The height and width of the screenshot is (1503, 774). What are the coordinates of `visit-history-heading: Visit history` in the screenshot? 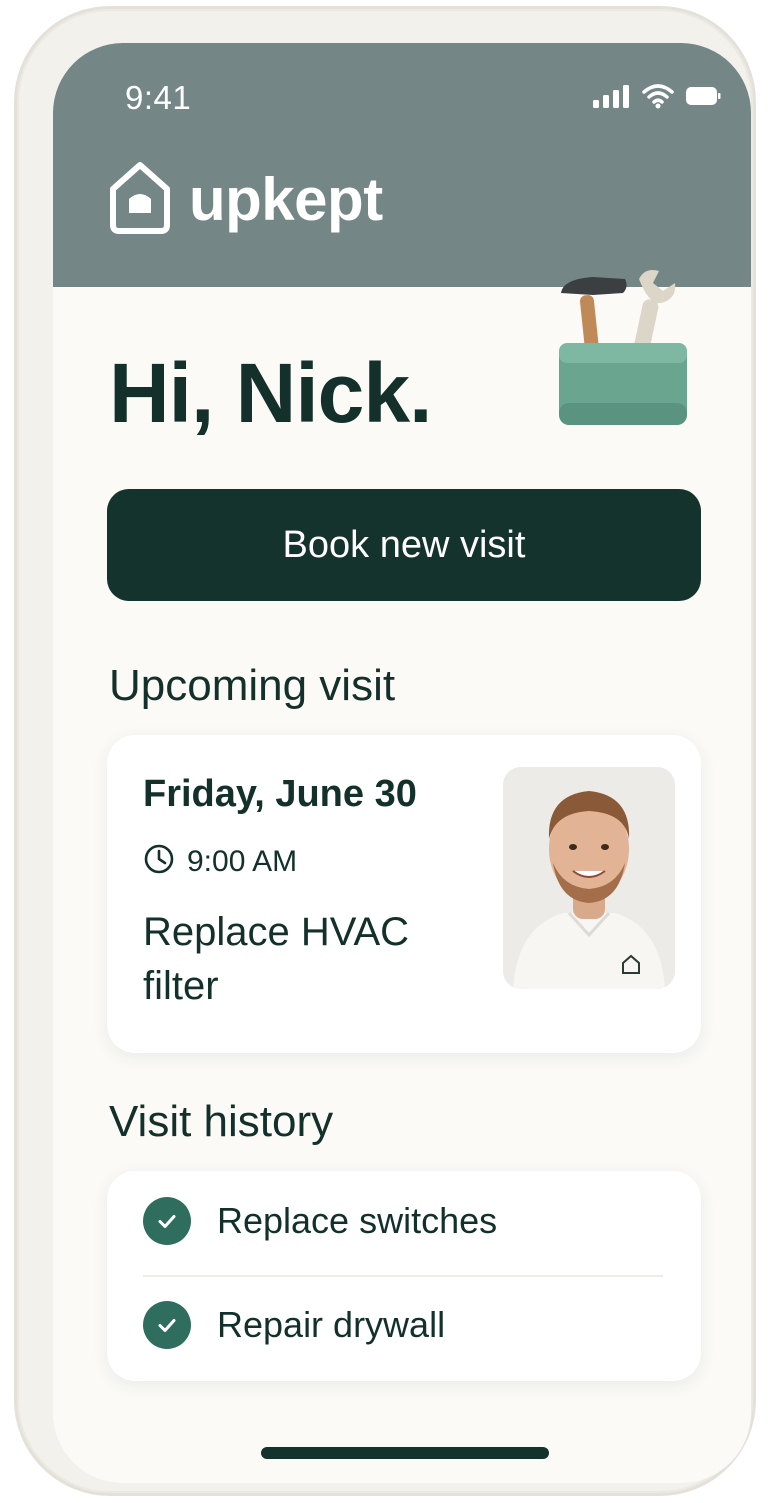 It's located at (221, 1121).